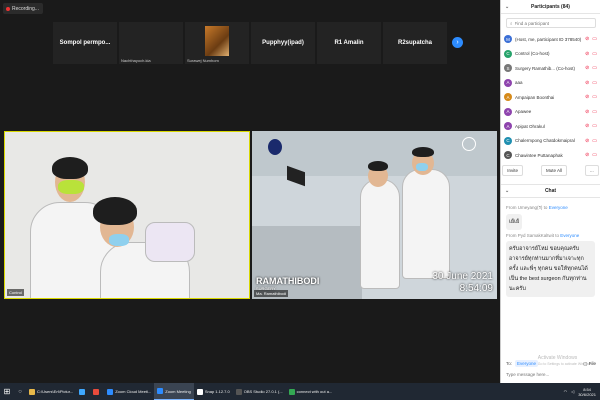 Image resolution: width=600 pixels, height=400 pixels. Describe the element at coordinates (550, 54) in the screenshot. I see `participant-row: C Control (Co-host) ⊘ ▭` at that location.